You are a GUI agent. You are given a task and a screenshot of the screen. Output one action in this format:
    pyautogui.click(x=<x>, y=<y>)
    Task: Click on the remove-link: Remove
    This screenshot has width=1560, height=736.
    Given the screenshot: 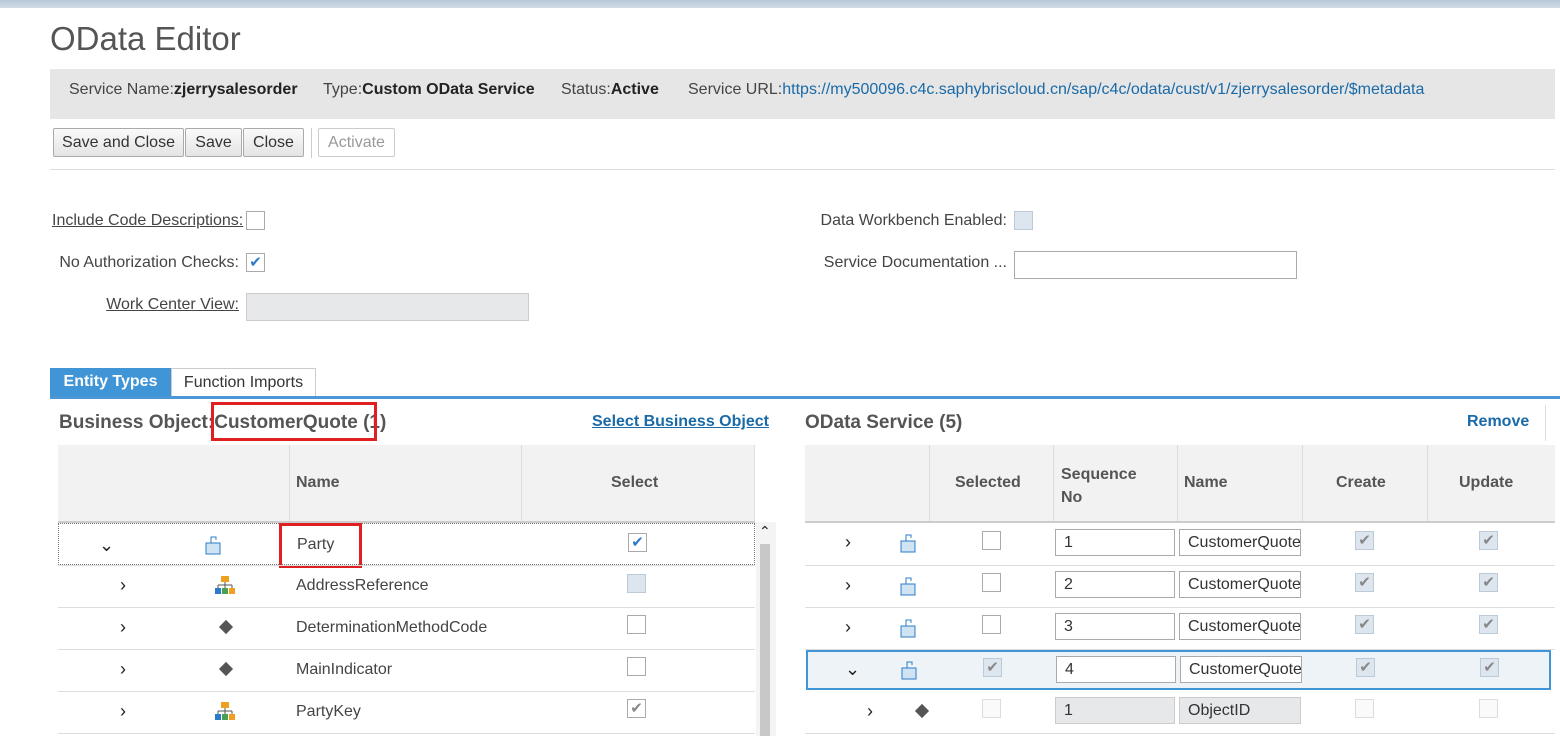 What is the action you would take?
    pyautogui.click(x=1498, y=422)
    